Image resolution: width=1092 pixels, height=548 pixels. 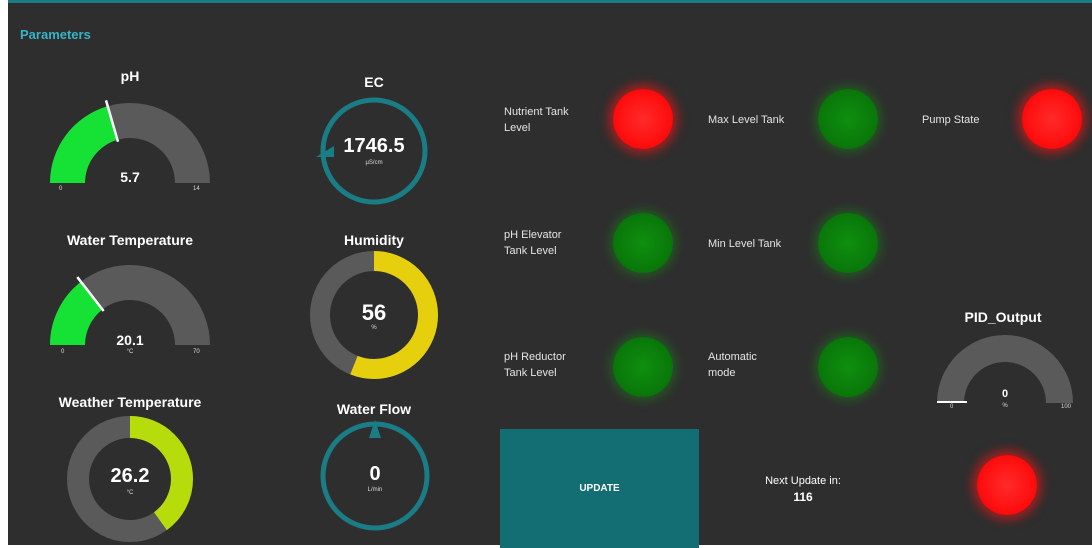 What do you see at coordinates (63, 352) in the screenshot?
I see `water-temp-min: 0` at bounding box center [63, 352].